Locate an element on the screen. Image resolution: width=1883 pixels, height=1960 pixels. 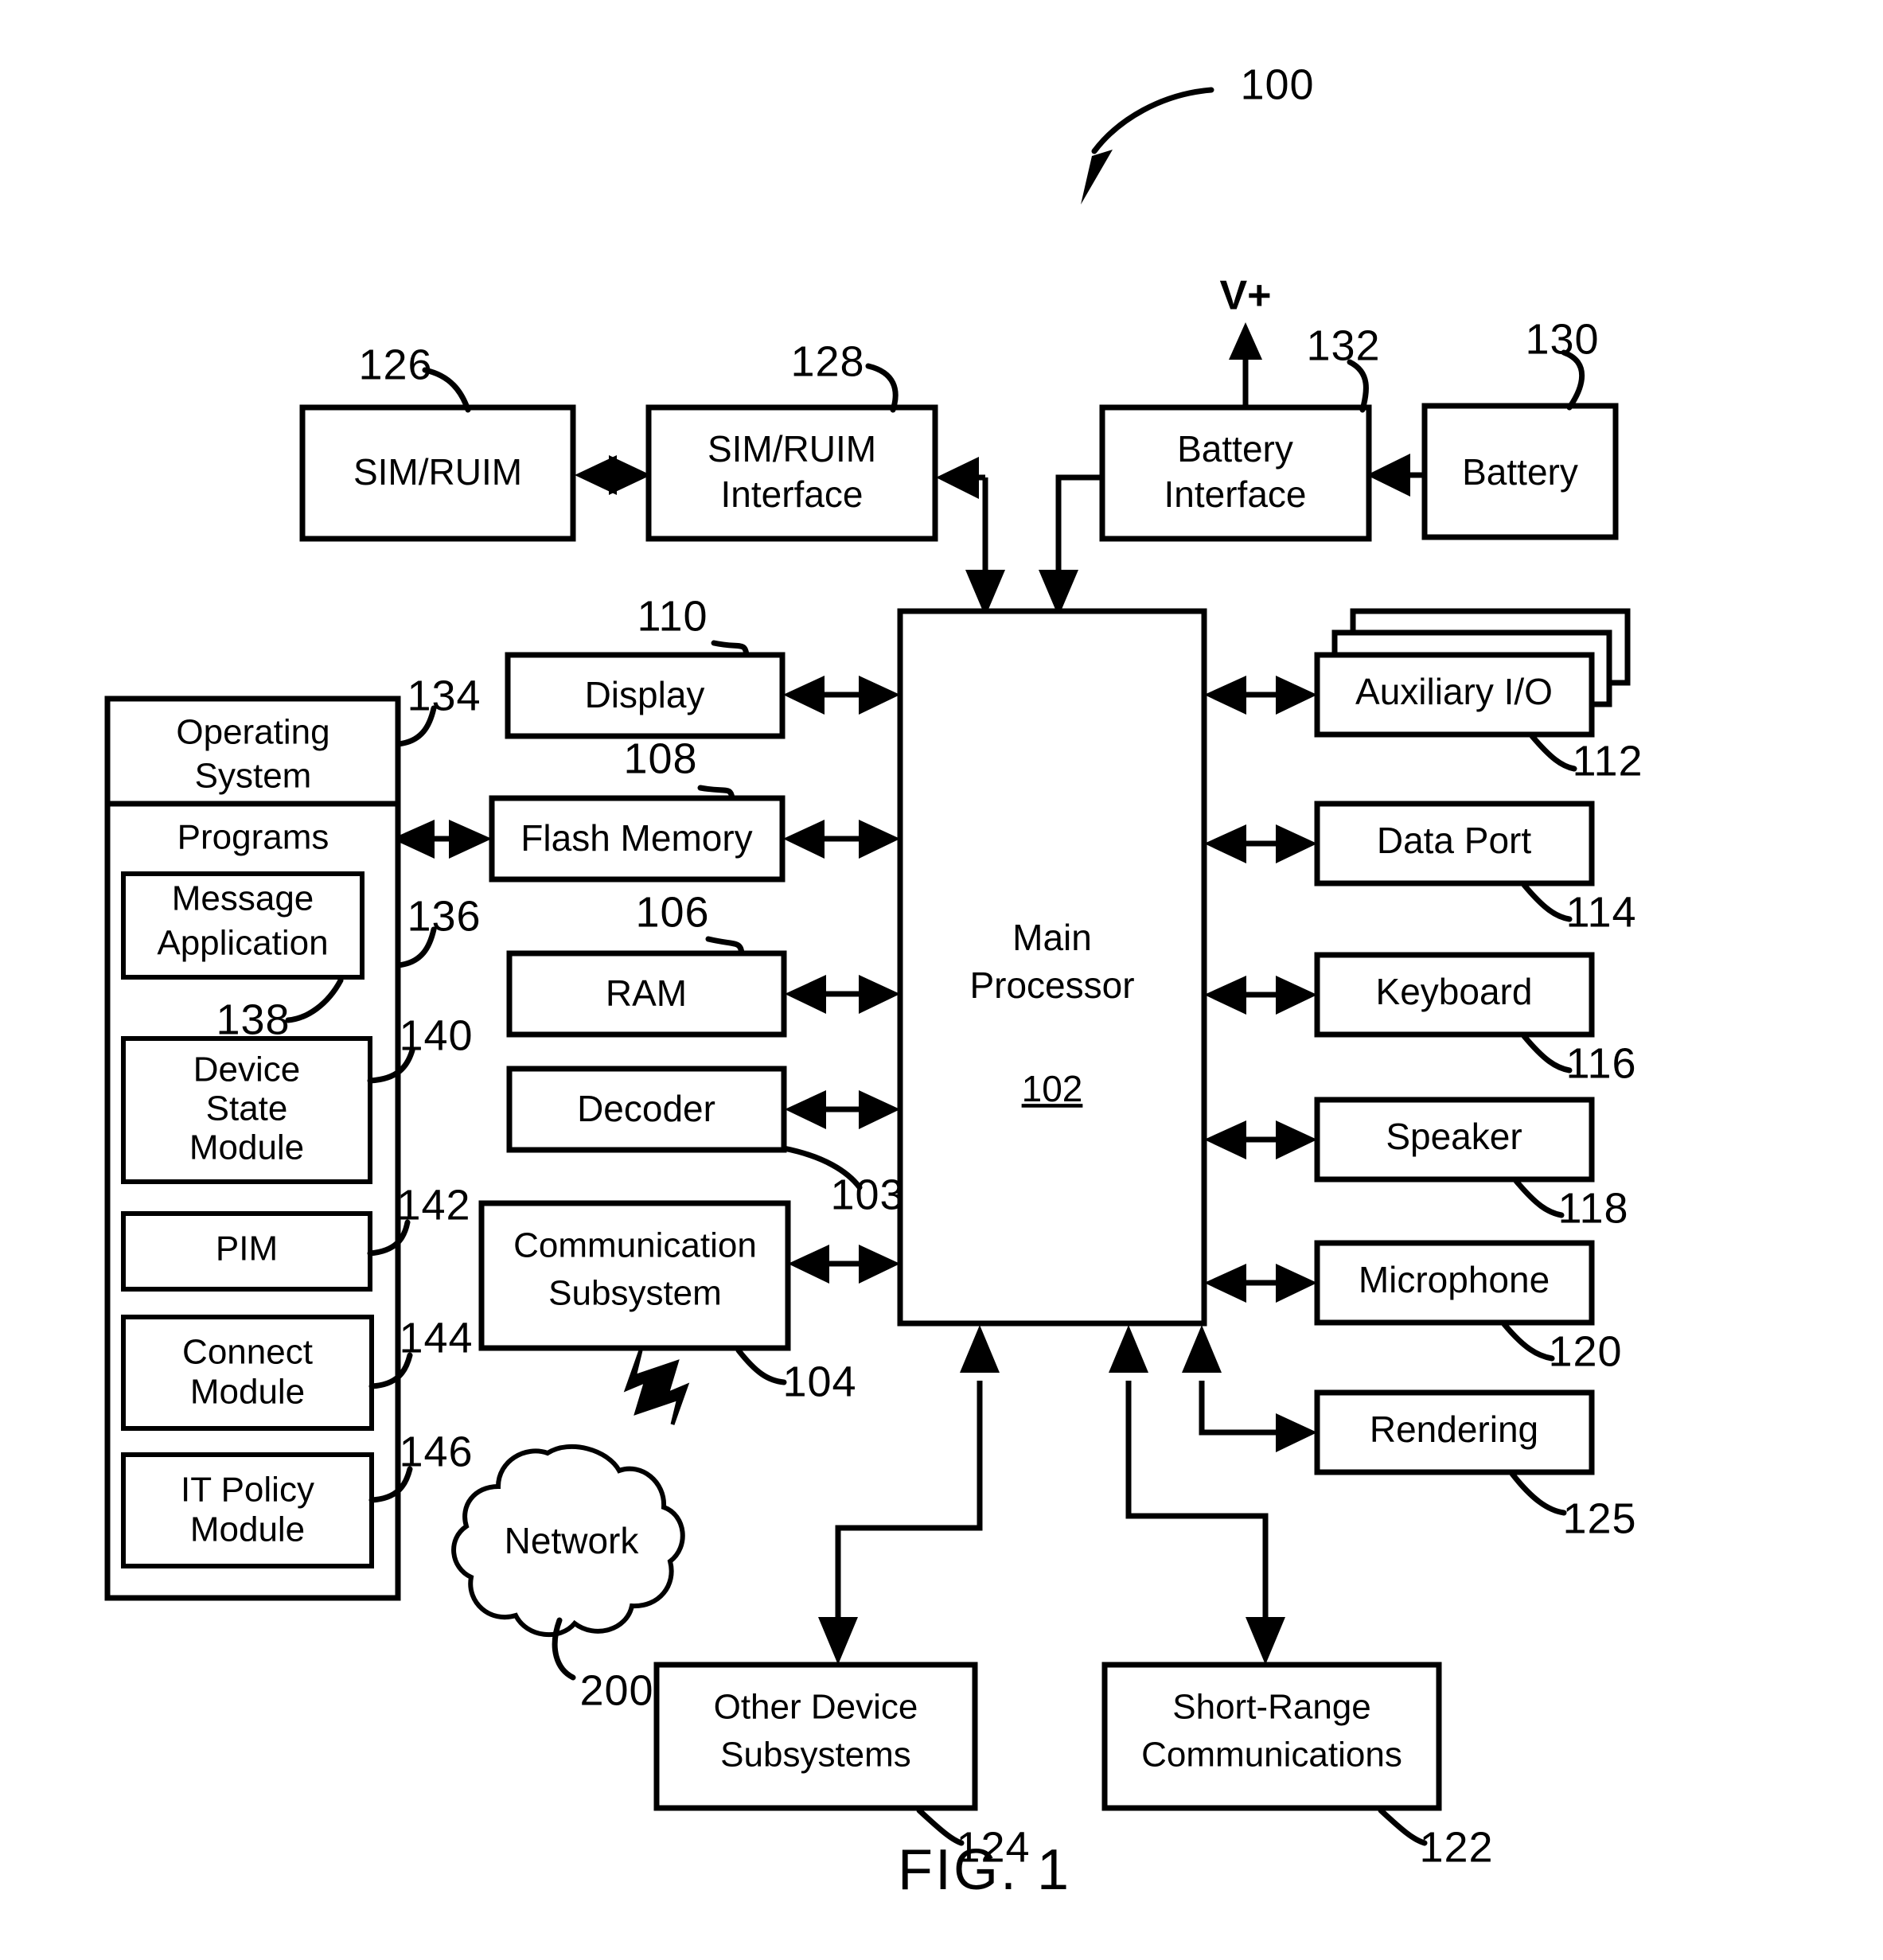
ref-136: 136 is located at coordinates (444, 916).